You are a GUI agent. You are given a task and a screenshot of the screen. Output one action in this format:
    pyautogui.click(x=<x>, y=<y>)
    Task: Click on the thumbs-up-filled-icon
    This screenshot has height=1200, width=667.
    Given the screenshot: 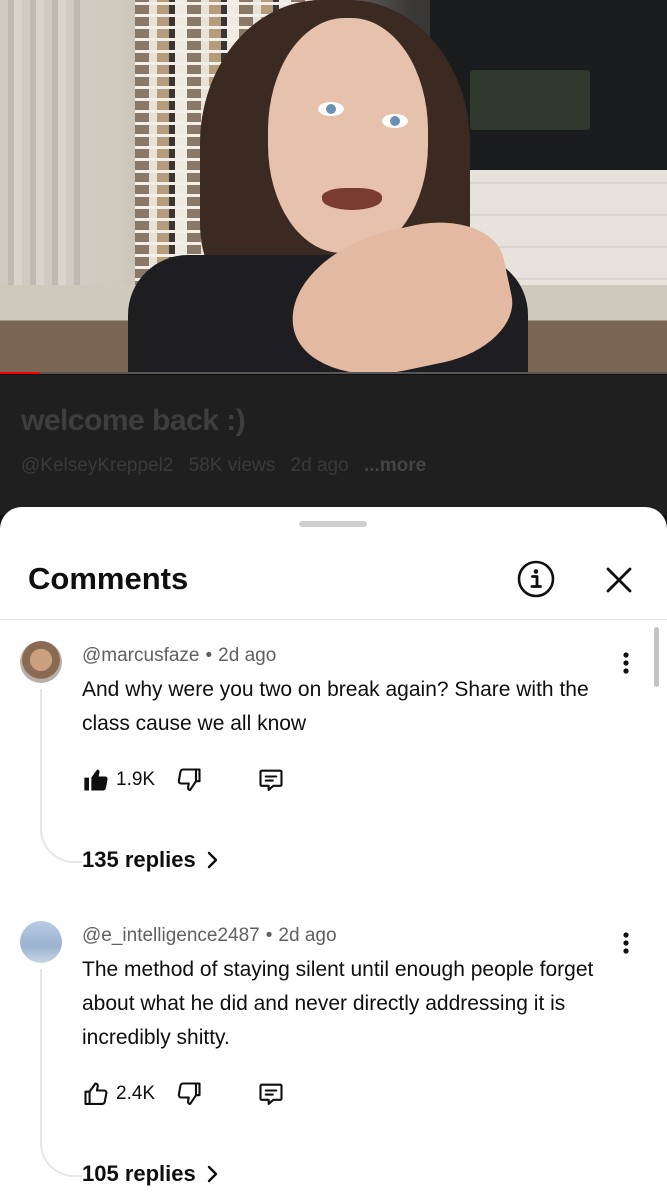 What is the action you would take?
    pyautogui.click(x=96, y=780)
    